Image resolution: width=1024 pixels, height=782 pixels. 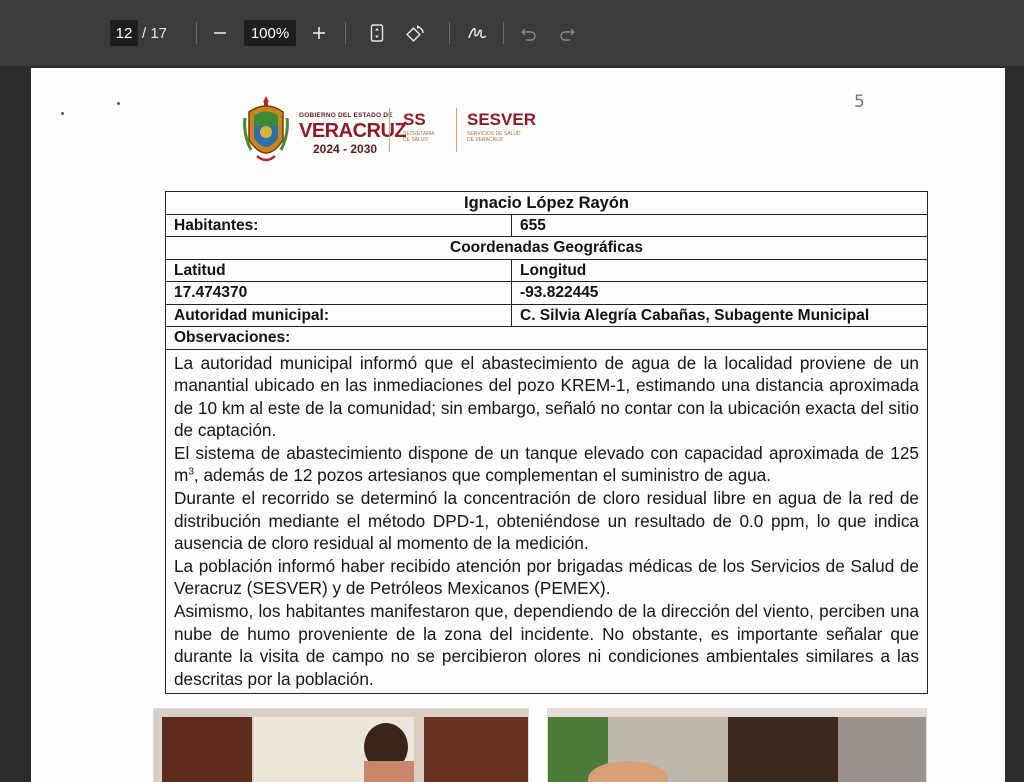 I want to click on undo-icon, so click(x=529, y=33).